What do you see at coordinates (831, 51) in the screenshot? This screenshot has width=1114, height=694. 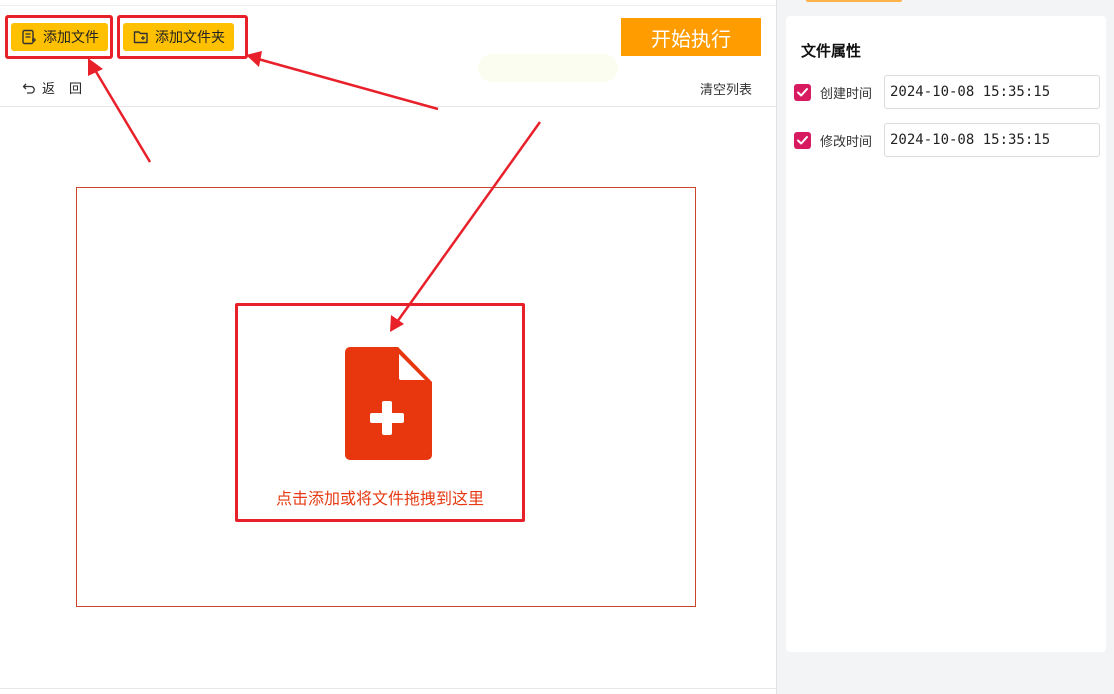 I see `properties-title: 文件属性` at bounding box center [831, 51].